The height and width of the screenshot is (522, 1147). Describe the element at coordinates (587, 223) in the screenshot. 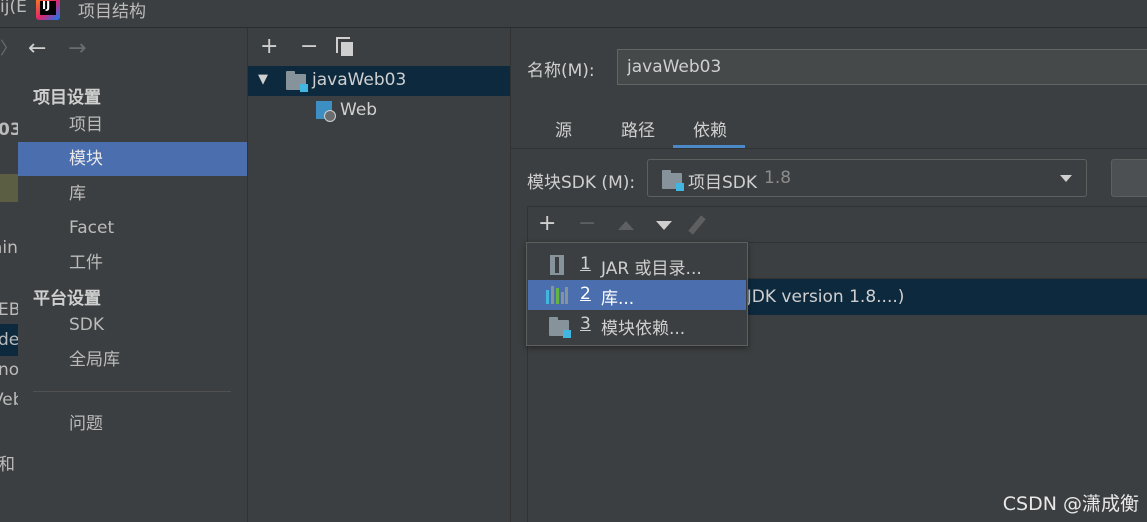

I see `remove-dependency-button: −` at that location.